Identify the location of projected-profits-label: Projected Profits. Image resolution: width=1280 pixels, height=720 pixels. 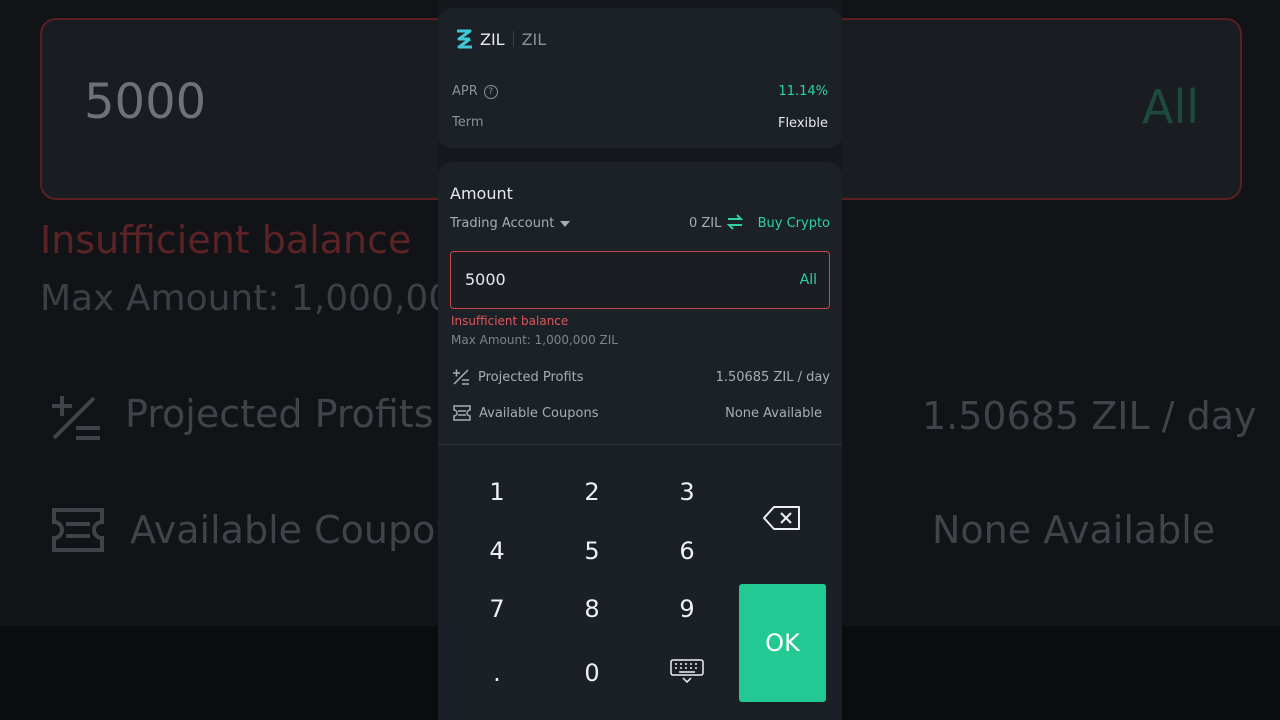
(531, 377).